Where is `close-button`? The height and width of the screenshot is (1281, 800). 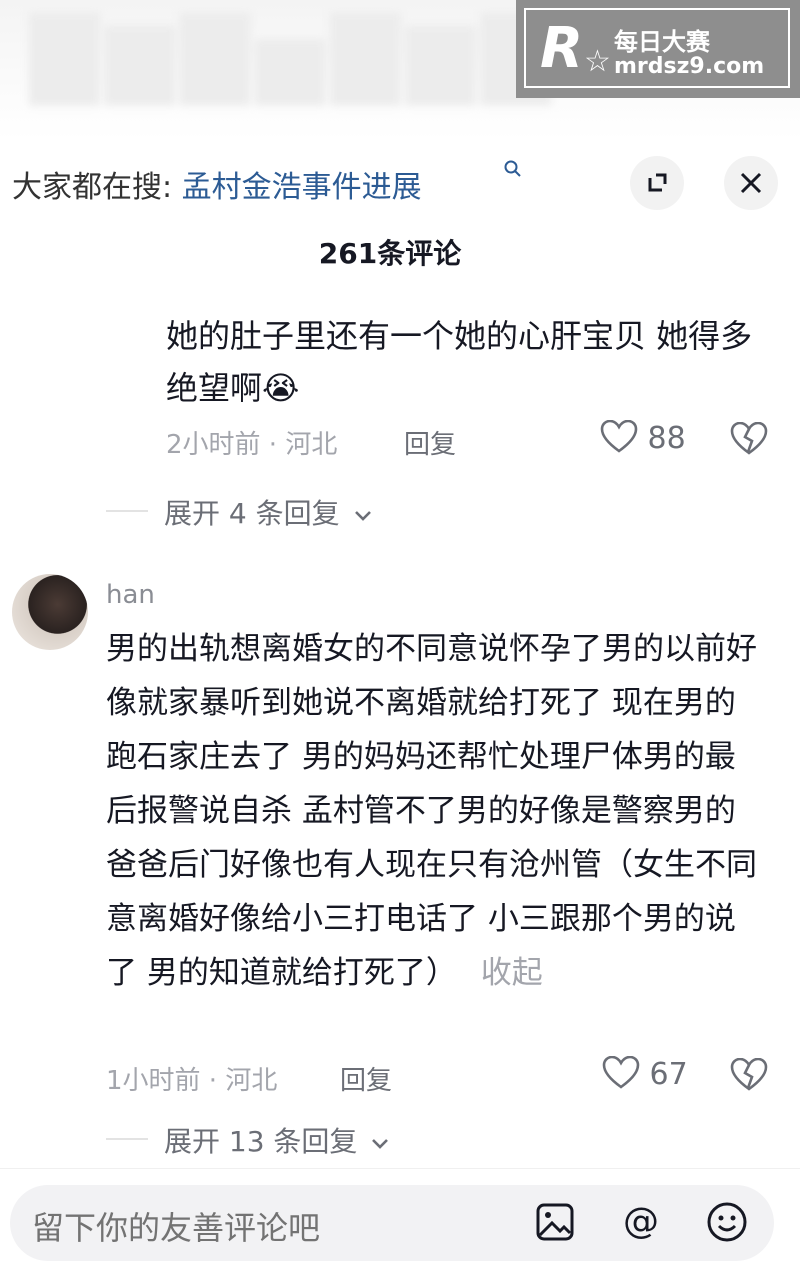
close-button is located at coordinates (751, 183).